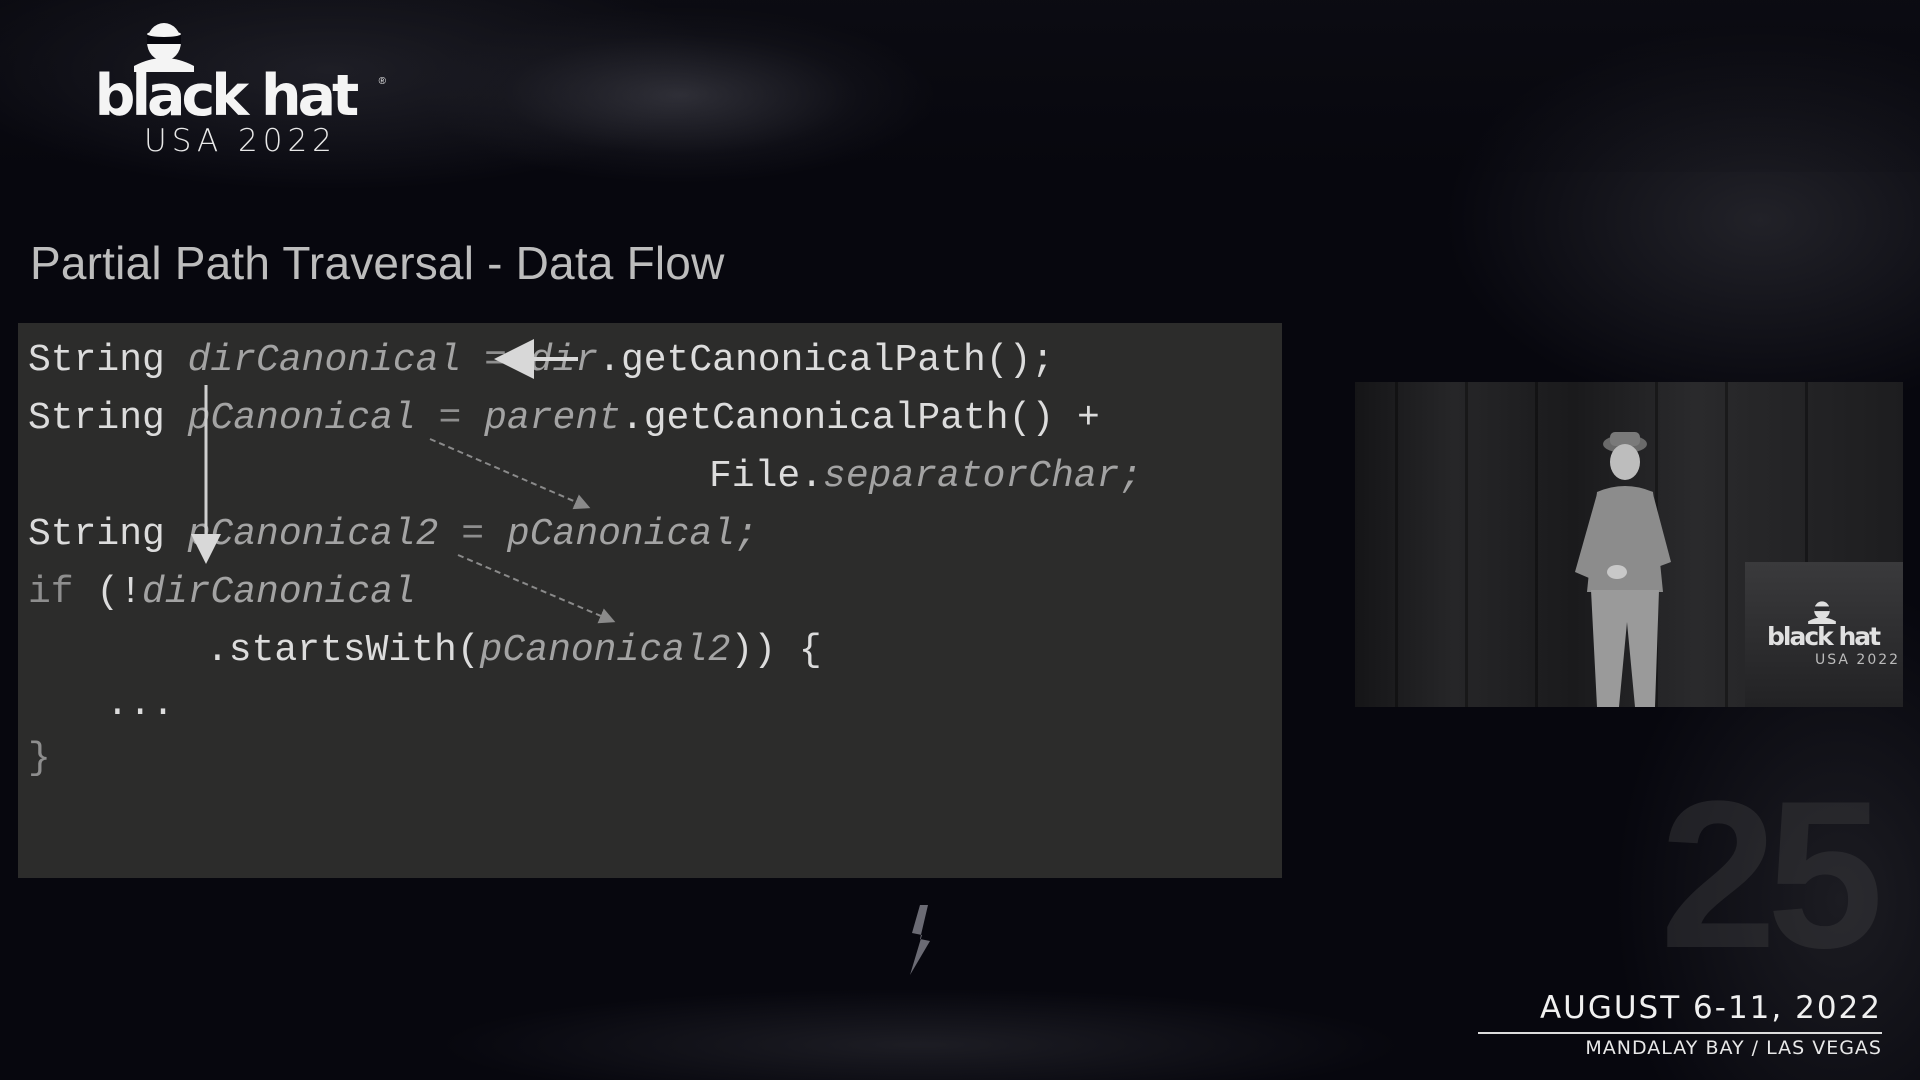 The image size is (1920, 1080). Describe the element at coordinates (382, 81) in the screenshot. I see `registered-mark: ®` at that location.